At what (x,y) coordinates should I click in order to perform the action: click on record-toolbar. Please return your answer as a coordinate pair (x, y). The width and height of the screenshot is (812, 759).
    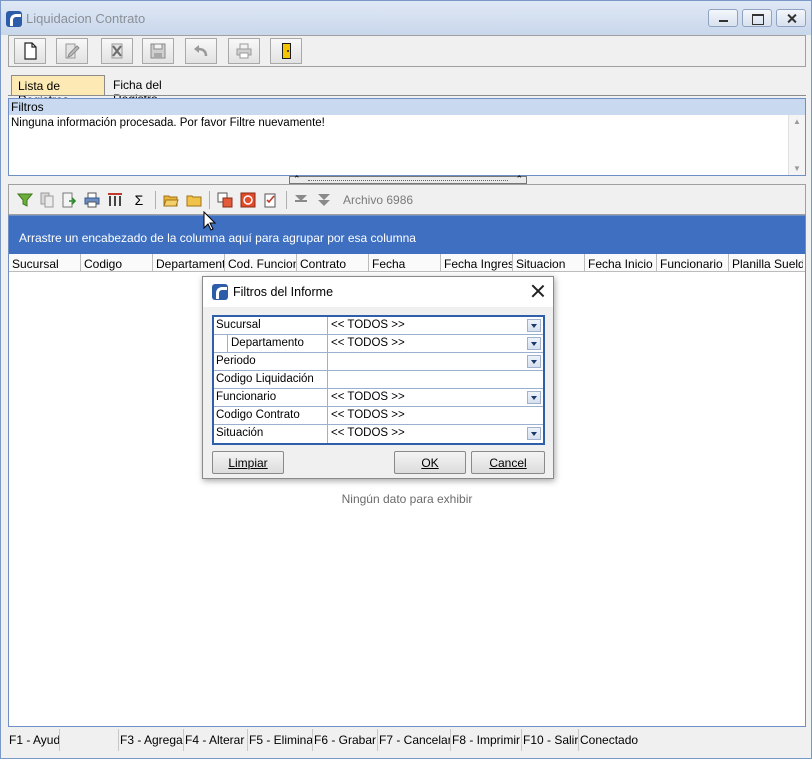
    Looking at the image, I should click on (407, 51).